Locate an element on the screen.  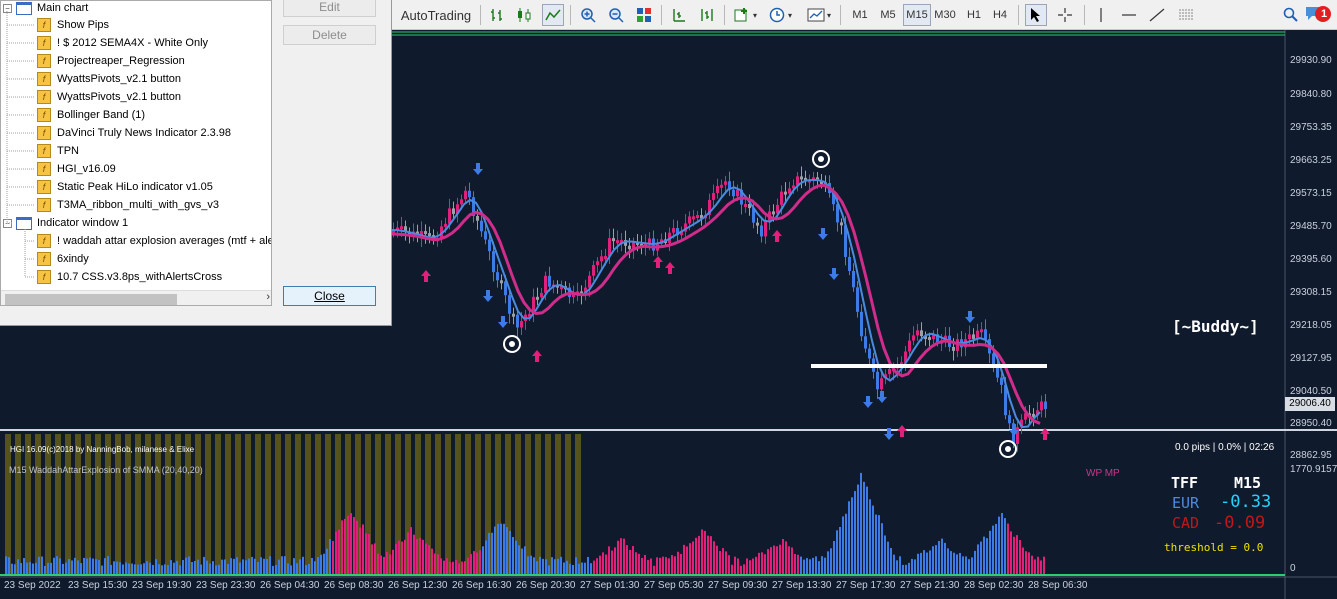
scroll-right-icon: › is located at coordinates (268, 297).